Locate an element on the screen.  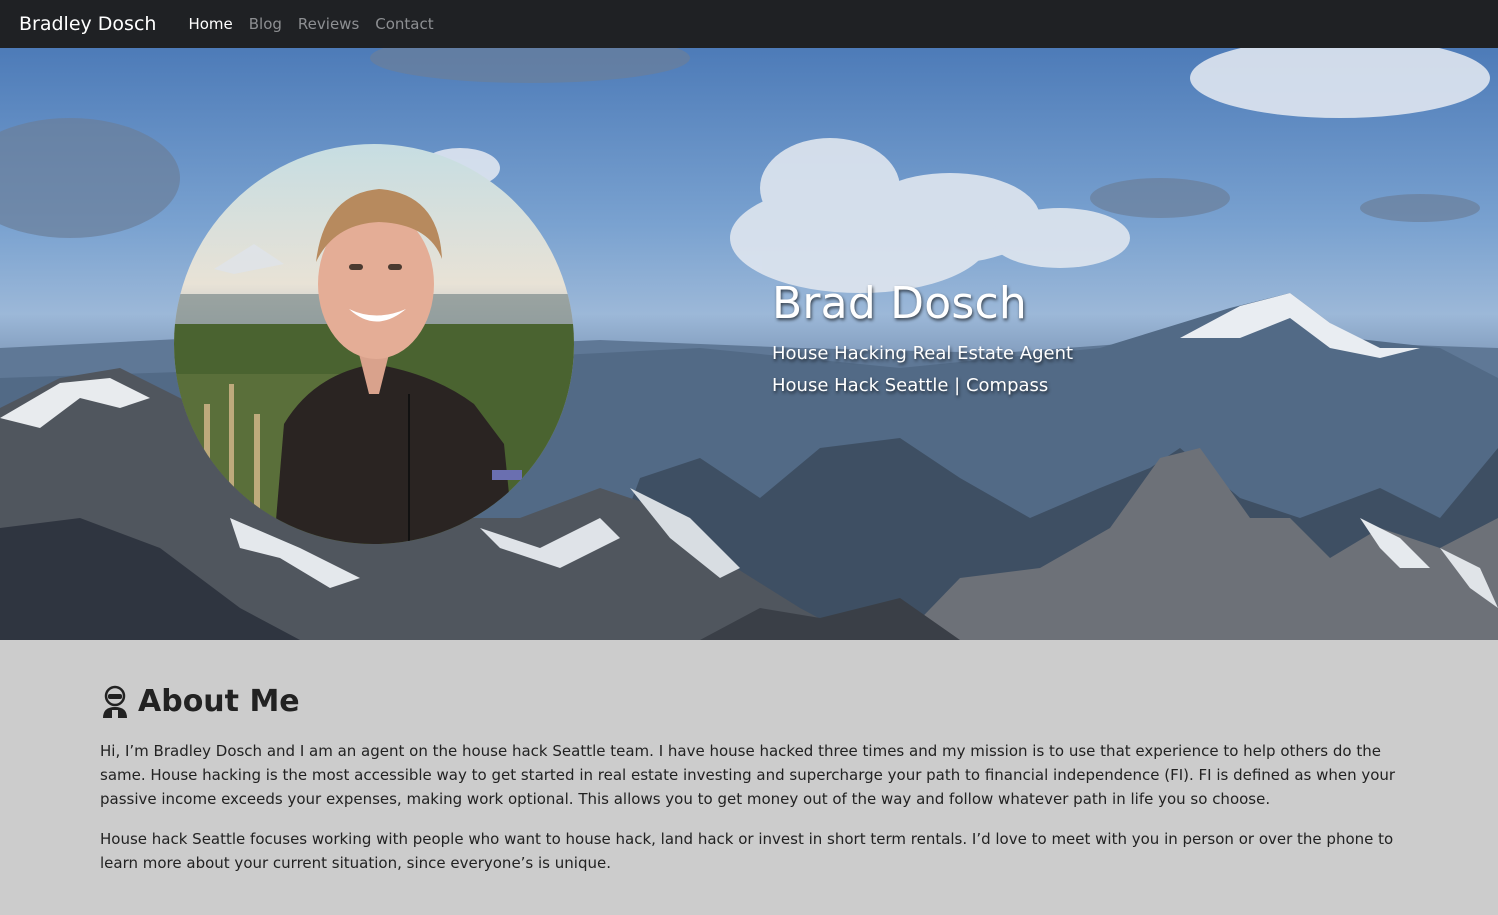
hero-subtitle-role: House Hacking Real Estate Agent is located at coordinates (923, 353).